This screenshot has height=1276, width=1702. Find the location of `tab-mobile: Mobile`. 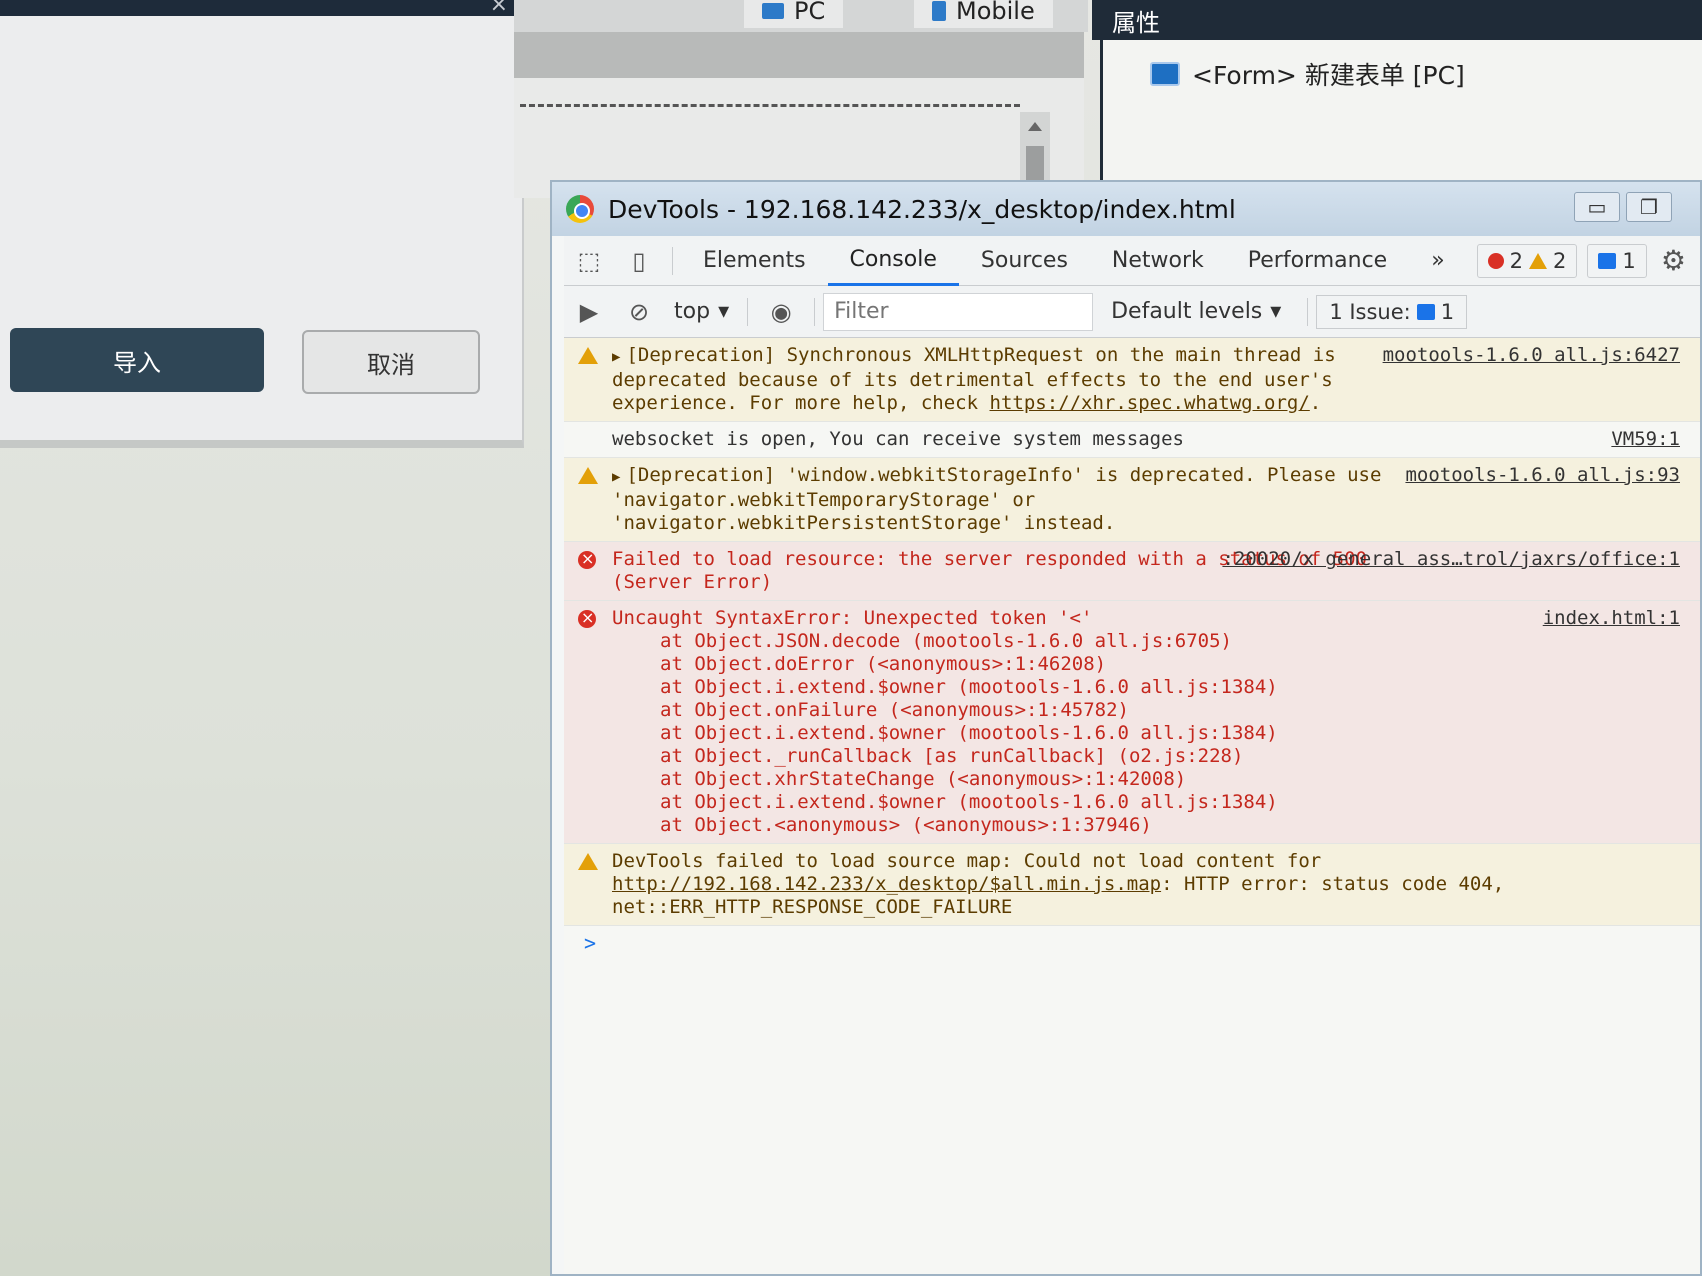

tab-mobile: Mobile is located at coordinates (983, 14).